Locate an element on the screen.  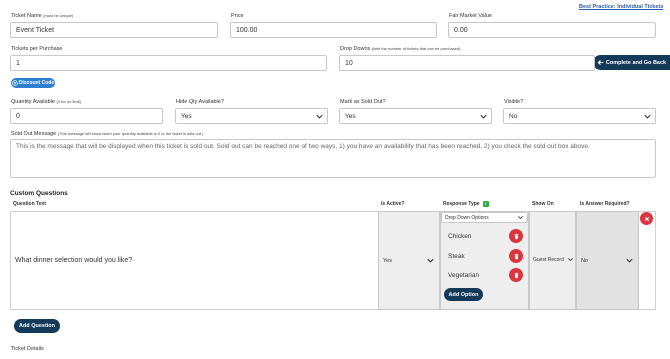
best-practice-link: Best Practice: Individual Tickets is located at coordinates (621, 7).